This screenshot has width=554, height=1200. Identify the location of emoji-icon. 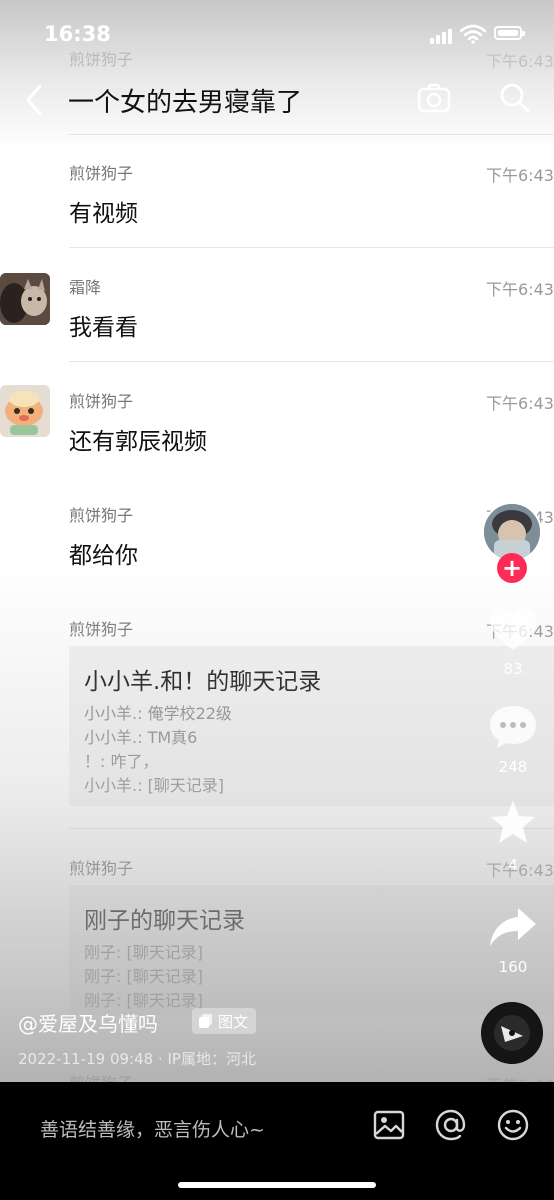
(513, 1125).